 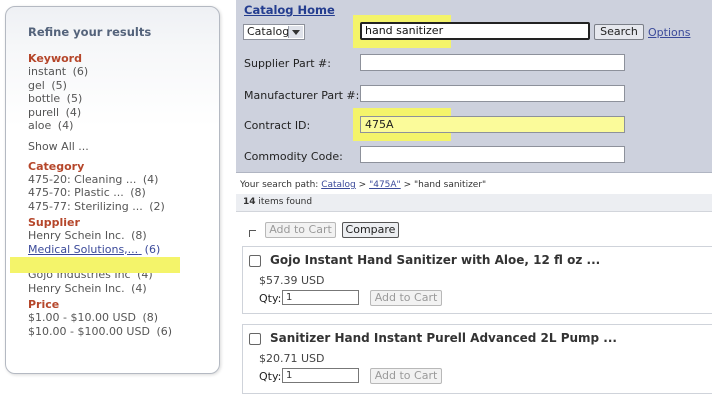 I want to click on manufacturer-part-label: Manufacturer Part #:, so click(x=302, y=95).